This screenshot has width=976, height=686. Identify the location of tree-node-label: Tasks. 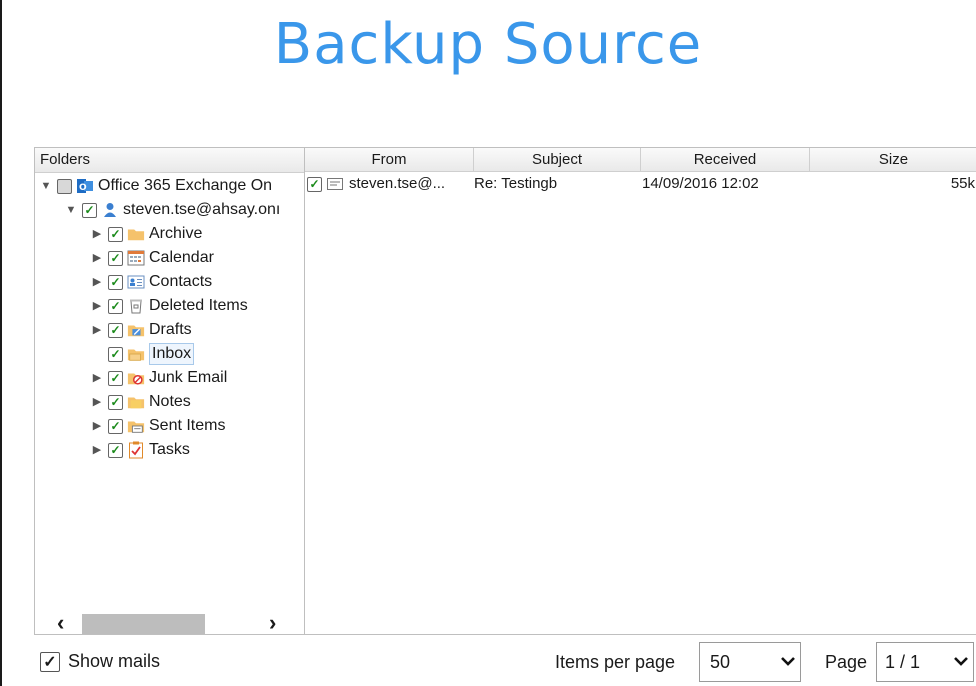
(169, 449).